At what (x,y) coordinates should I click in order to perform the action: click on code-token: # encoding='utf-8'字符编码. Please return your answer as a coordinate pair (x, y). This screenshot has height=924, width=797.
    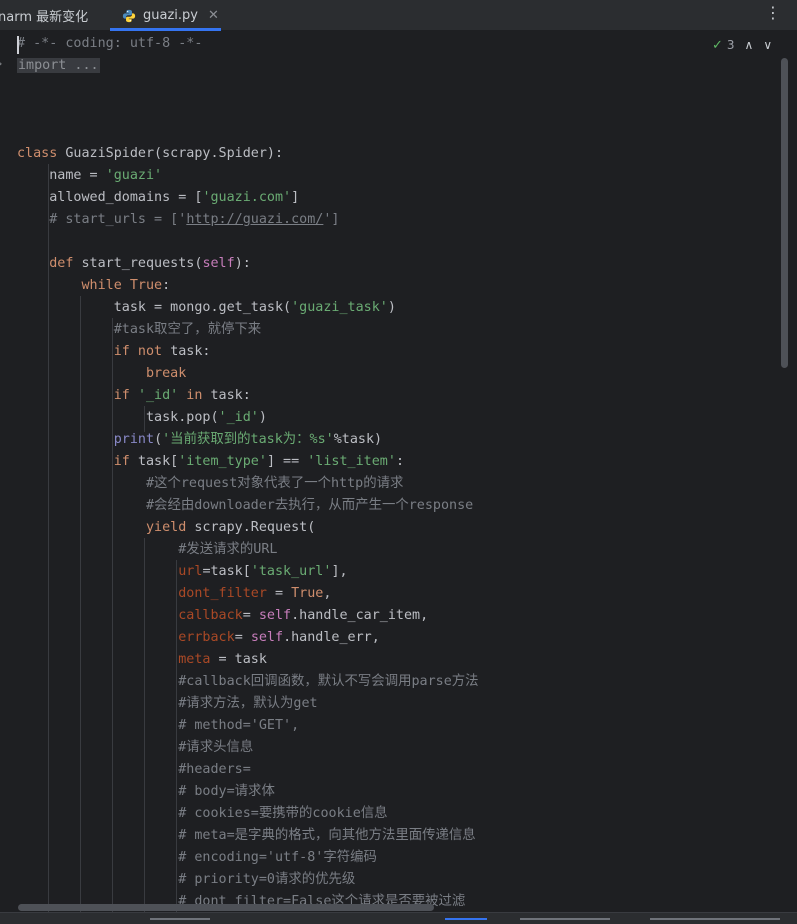
    Looking at the image, I should click on (197, 857).